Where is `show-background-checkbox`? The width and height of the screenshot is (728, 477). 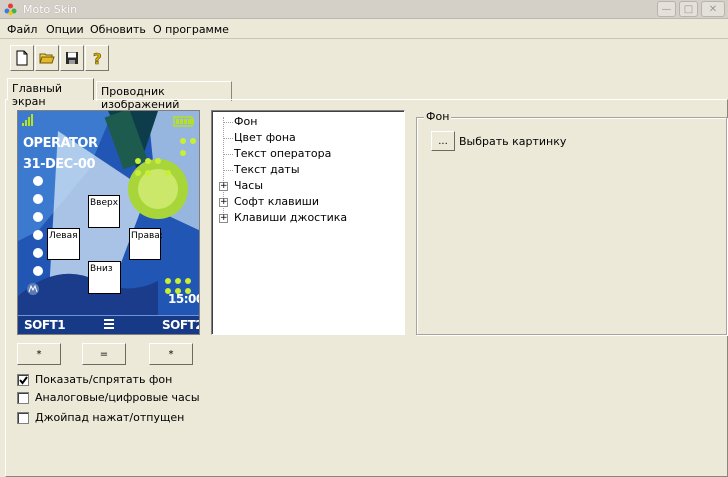 show-background-checkbox is located at coordinates (23, 379).